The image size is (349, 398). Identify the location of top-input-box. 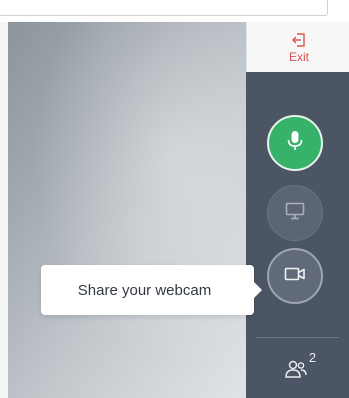
(164, 8).